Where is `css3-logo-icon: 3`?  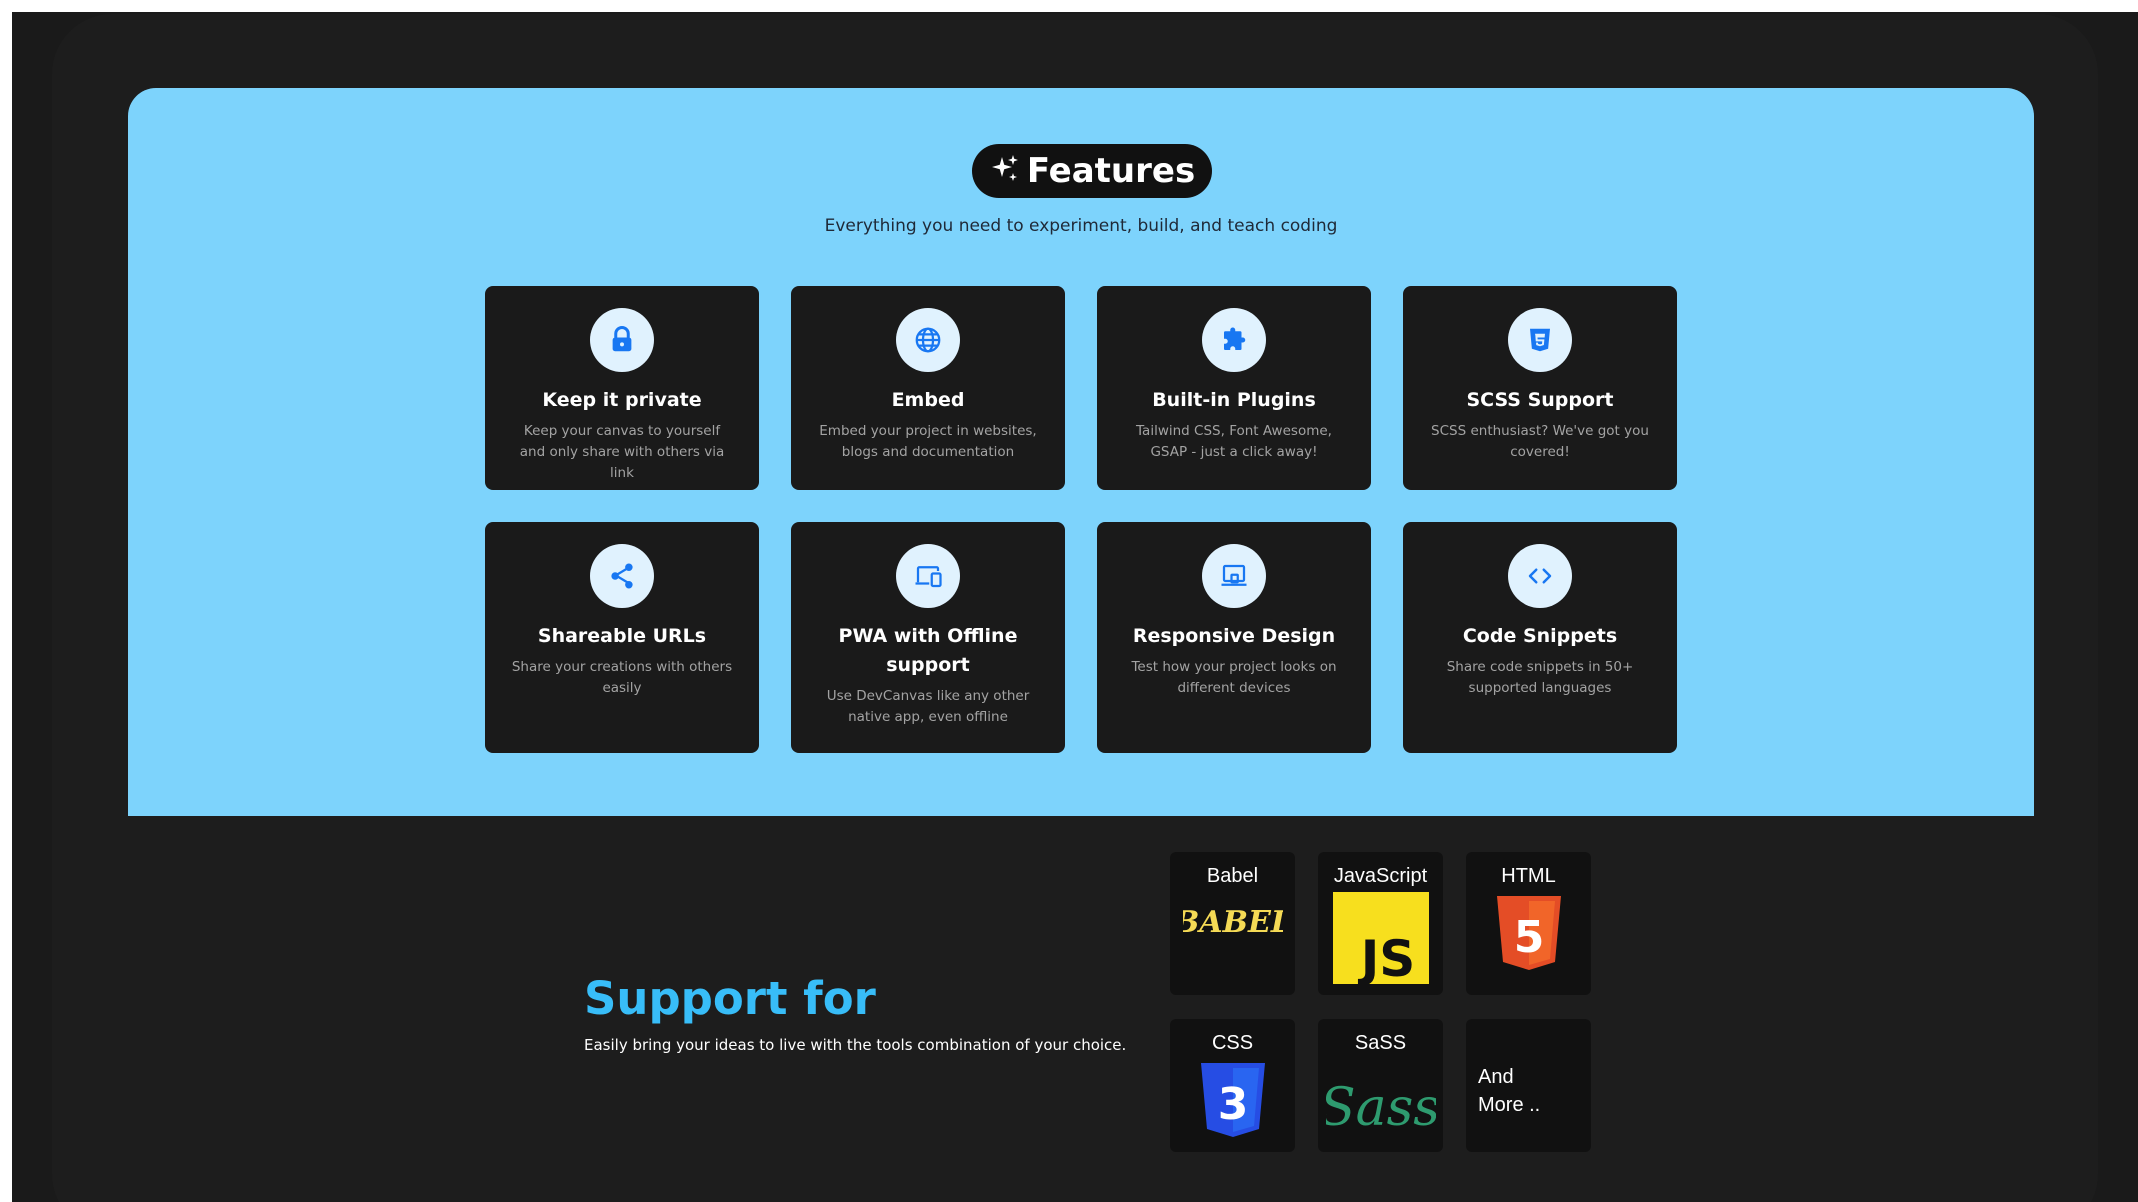 css3-logo-icon: 3 is located at coordinates (1232, 1100).